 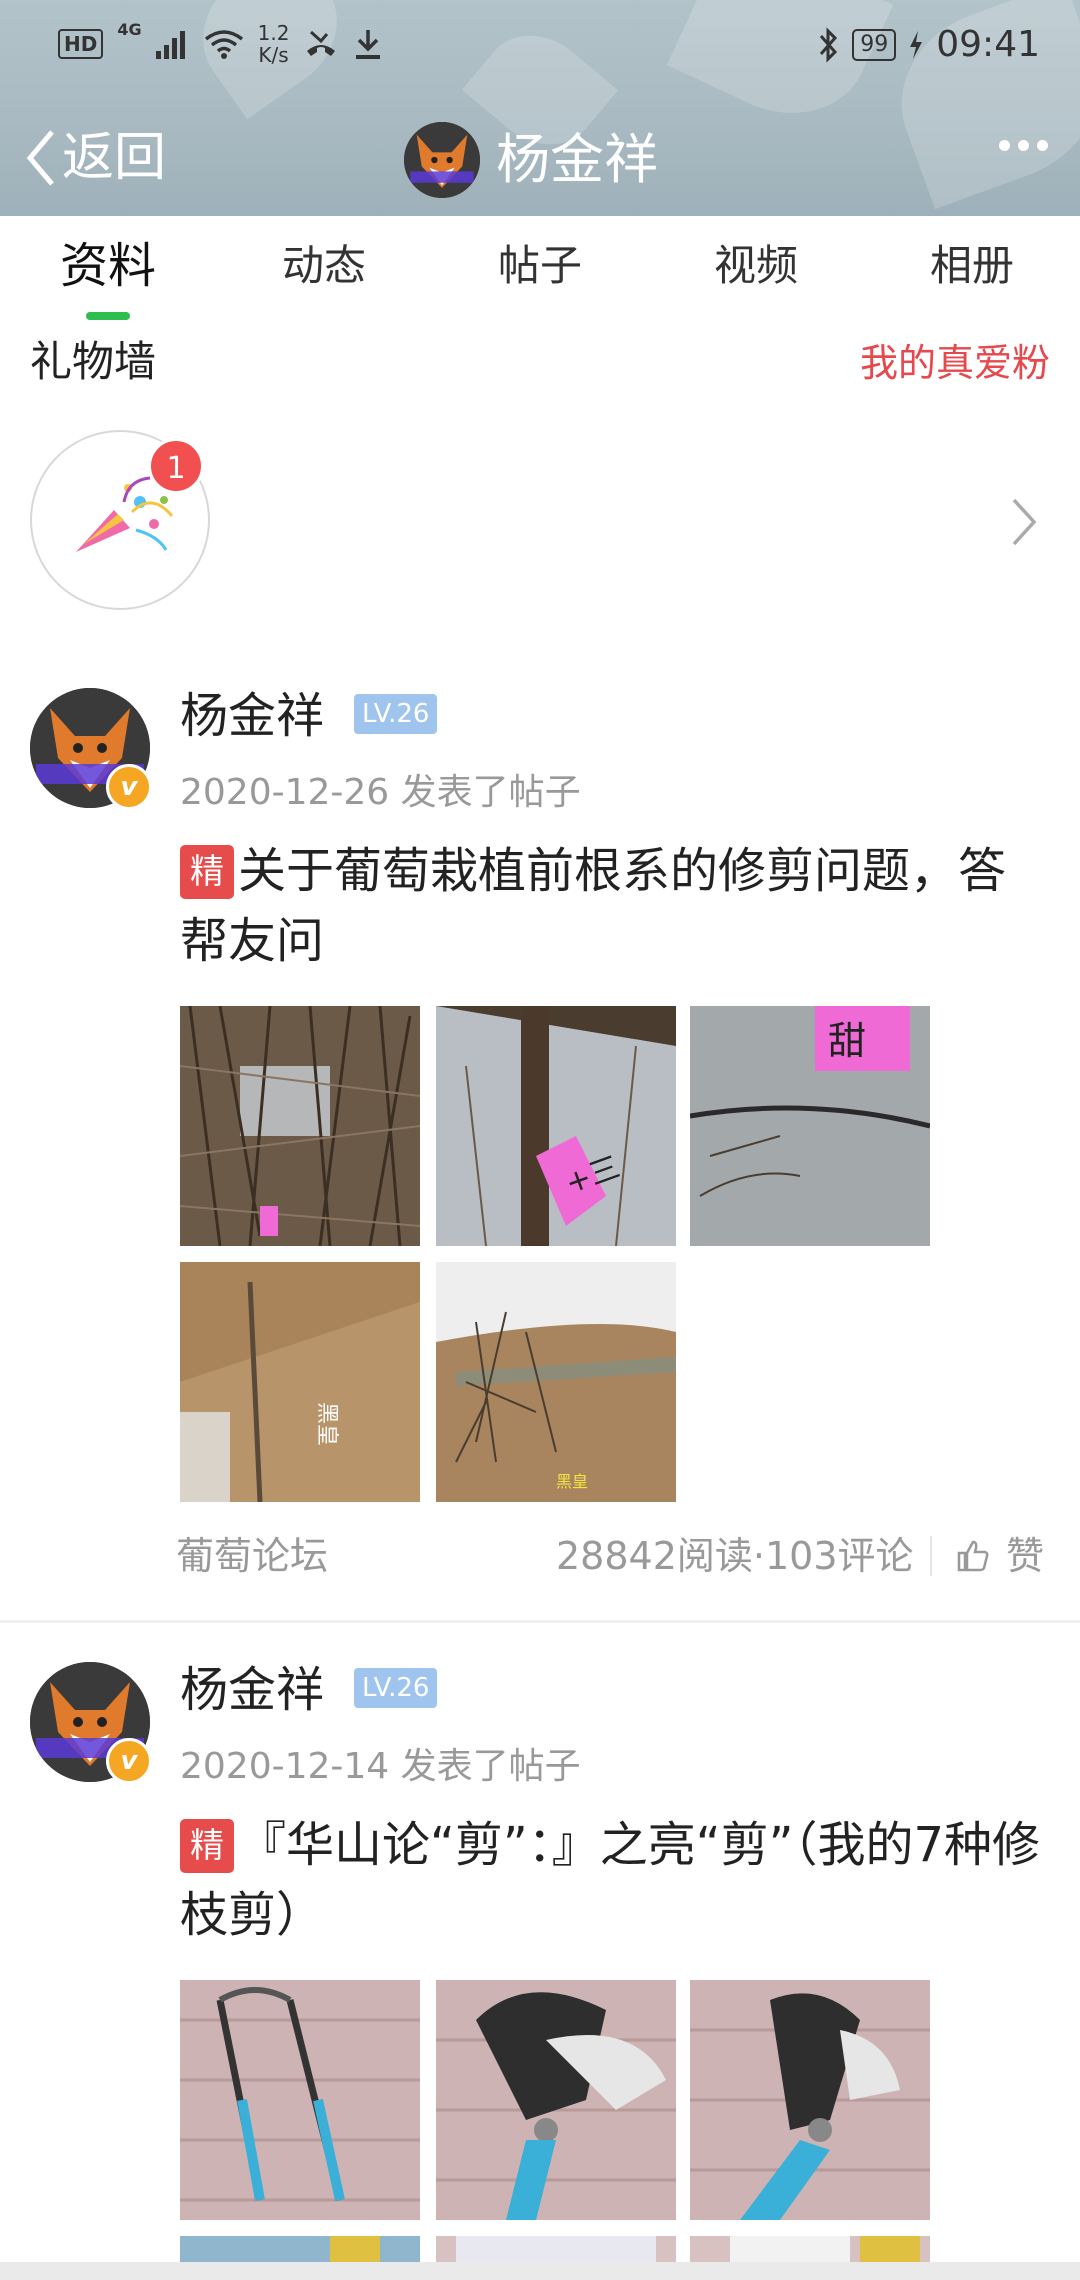 What do you see at coordinates (273, 55) in the screenshot?
I see `net-speed-unit: K/s` at bounding box center [273, 55].